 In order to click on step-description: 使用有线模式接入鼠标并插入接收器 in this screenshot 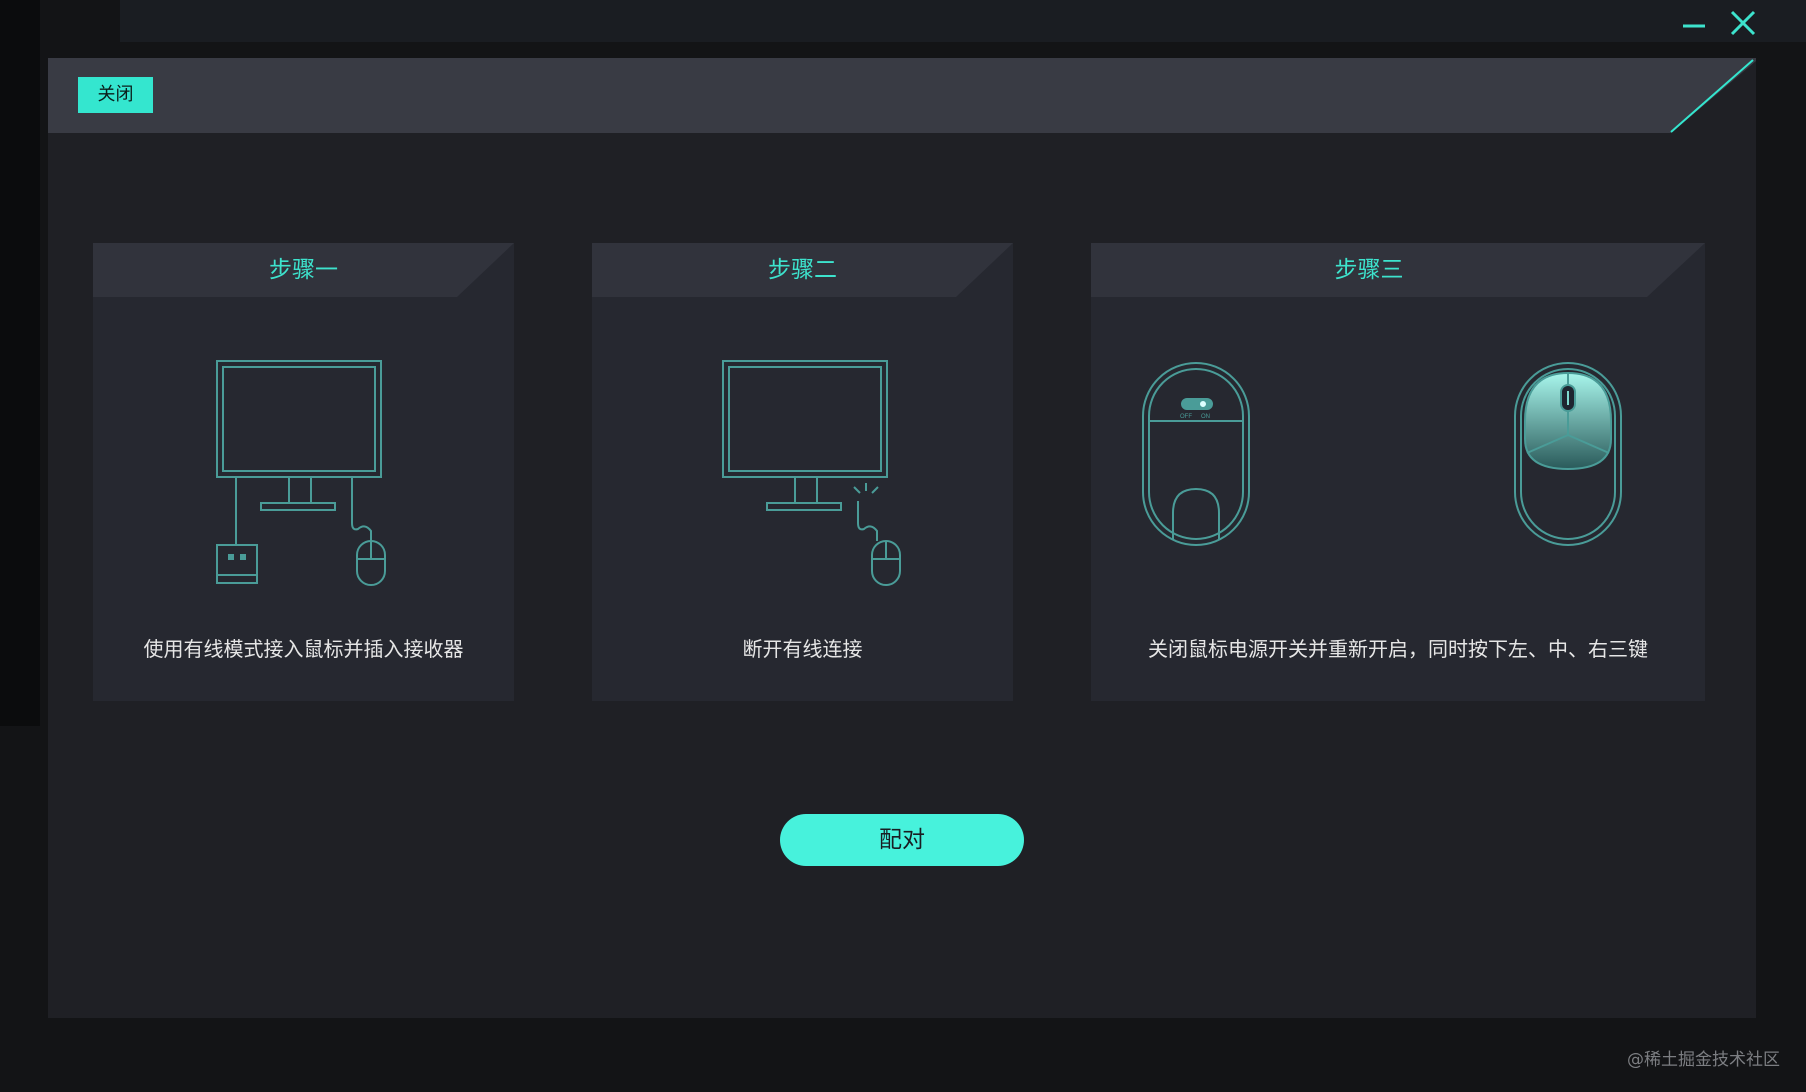, I will do `click(303, 649)`.